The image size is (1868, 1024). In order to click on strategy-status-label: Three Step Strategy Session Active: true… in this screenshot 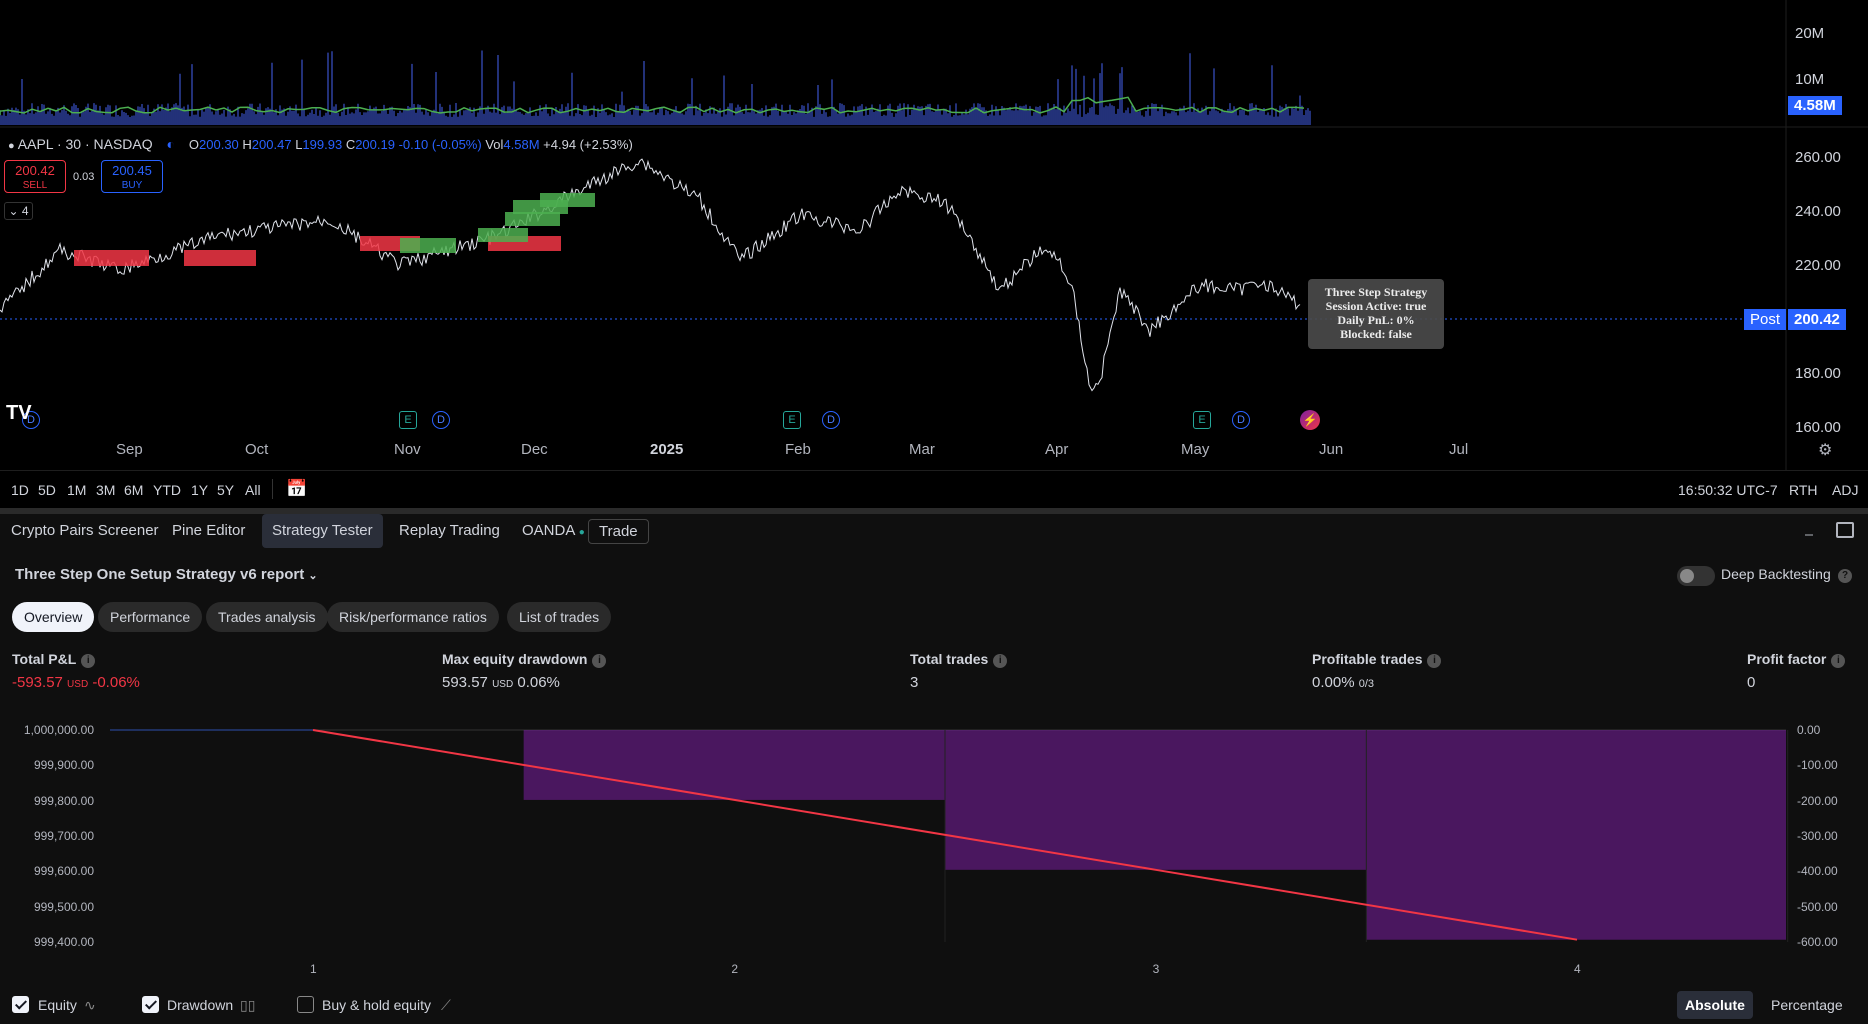, I will do `click(1376, 314)`.